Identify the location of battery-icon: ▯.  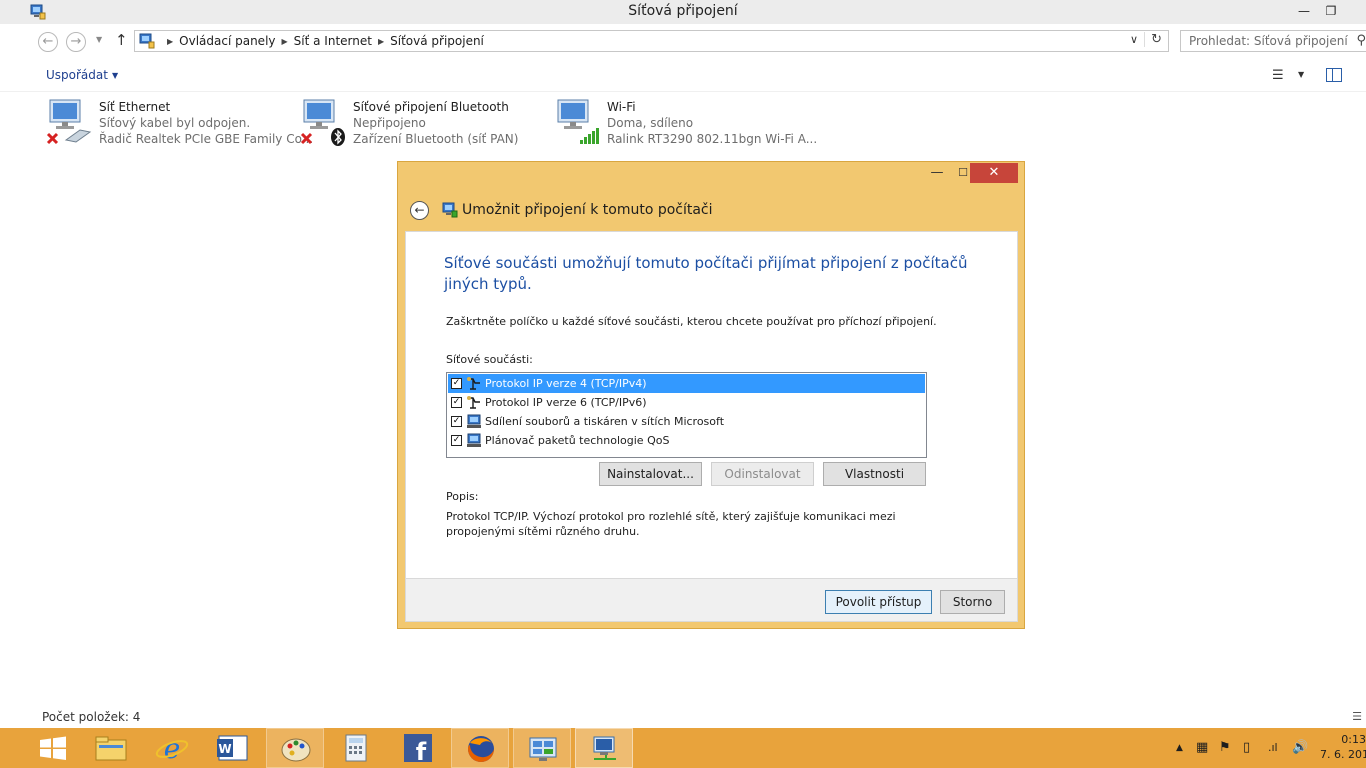
(1246, 747).